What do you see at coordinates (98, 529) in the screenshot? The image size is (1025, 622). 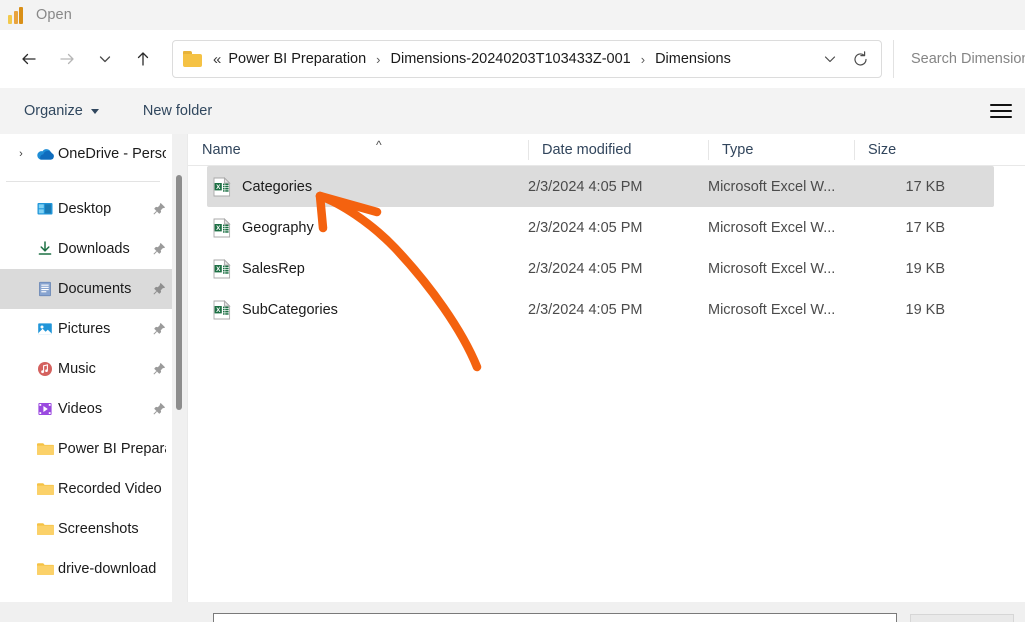 I see `sidebar-item-label: Screenshots` at bounding box center [98, 529].